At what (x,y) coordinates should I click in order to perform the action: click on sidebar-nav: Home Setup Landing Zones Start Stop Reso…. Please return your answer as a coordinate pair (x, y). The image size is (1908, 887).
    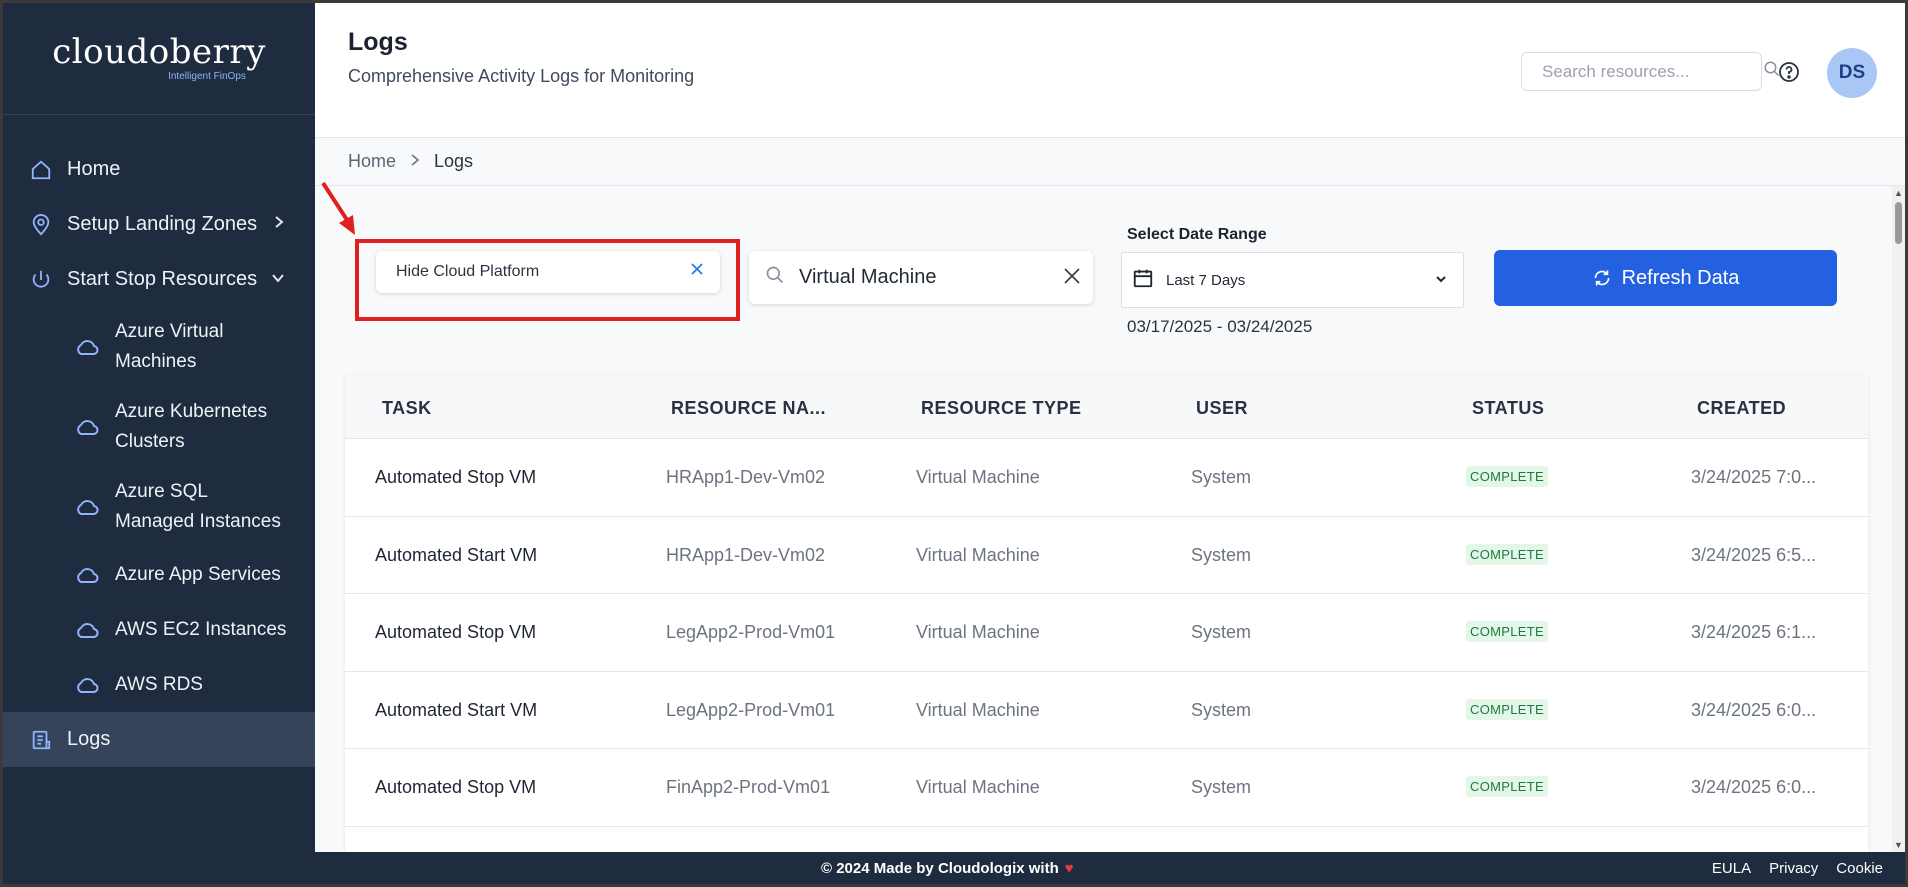
    Looking at the image, I should click on (159, 441).